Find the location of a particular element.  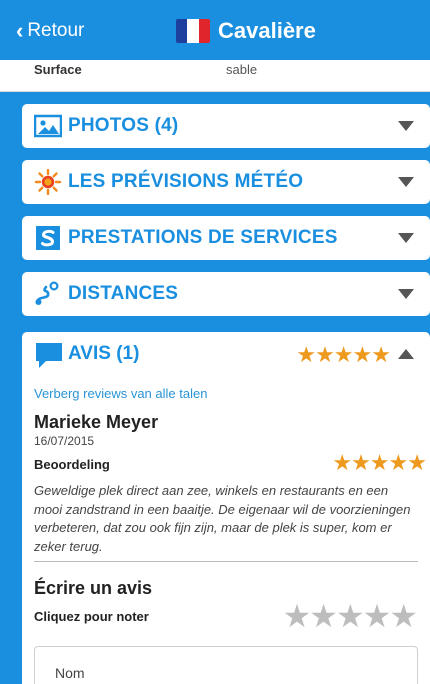

section-reviews-label: AVIS (1) is located at coordinates (104, 353).